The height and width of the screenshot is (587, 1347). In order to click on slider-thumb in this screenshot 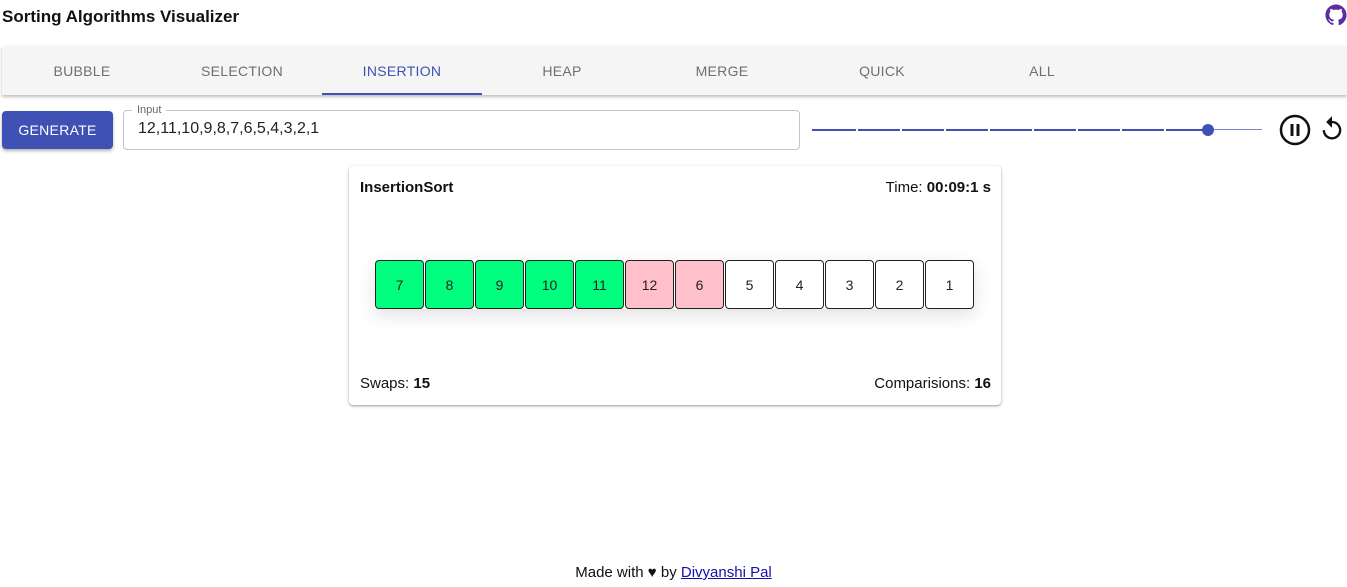, I will do `click(1208, 130)`.